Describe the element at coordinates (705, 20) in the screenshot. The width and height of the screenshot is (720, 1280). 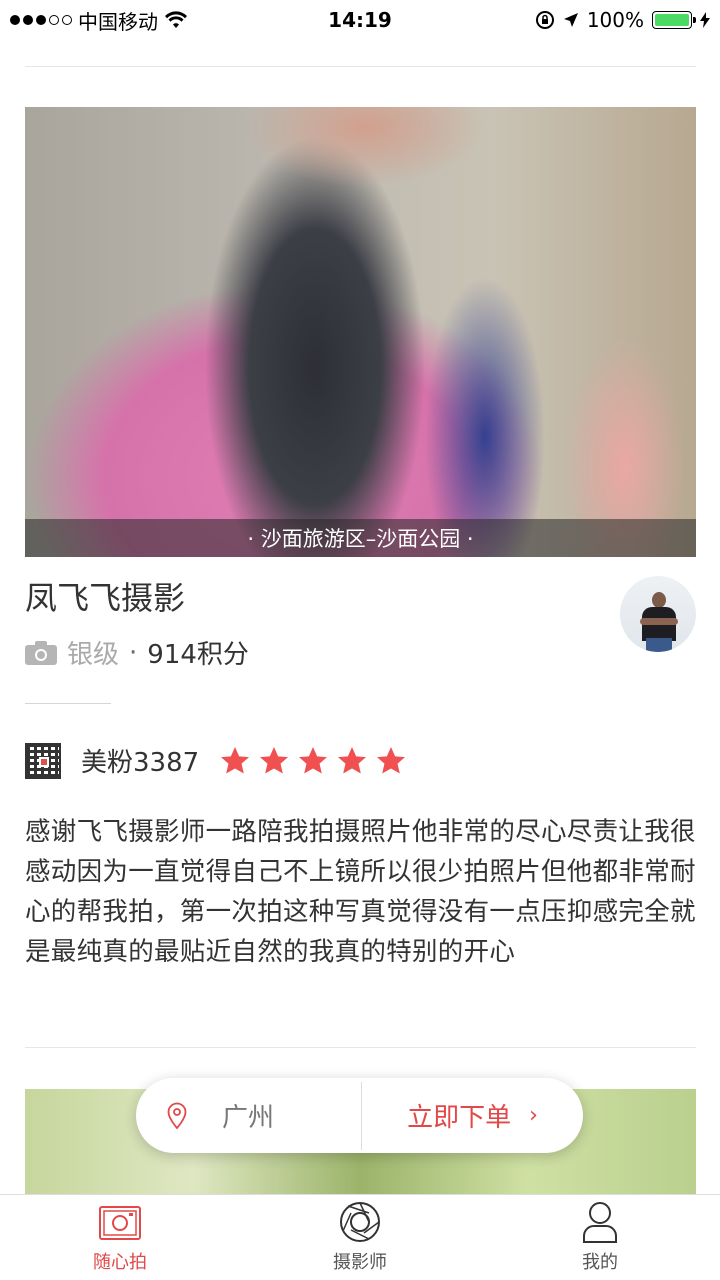
I see `charging-icon` at that location.